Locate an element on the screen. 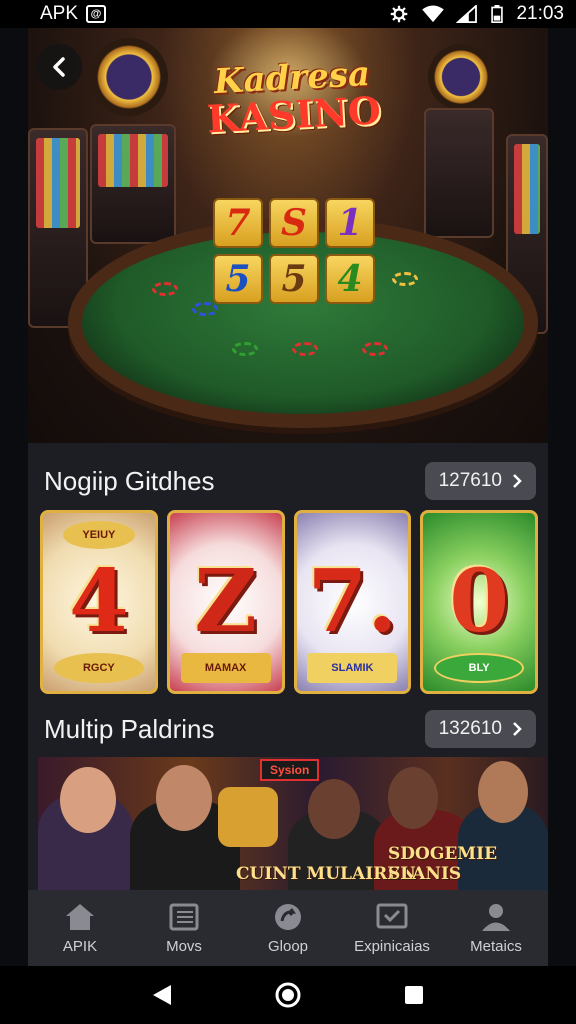 The width and height of the screenshot is (576, 1024). slot-bottom-badge: MAMAX is located at coordinates (225, 668).